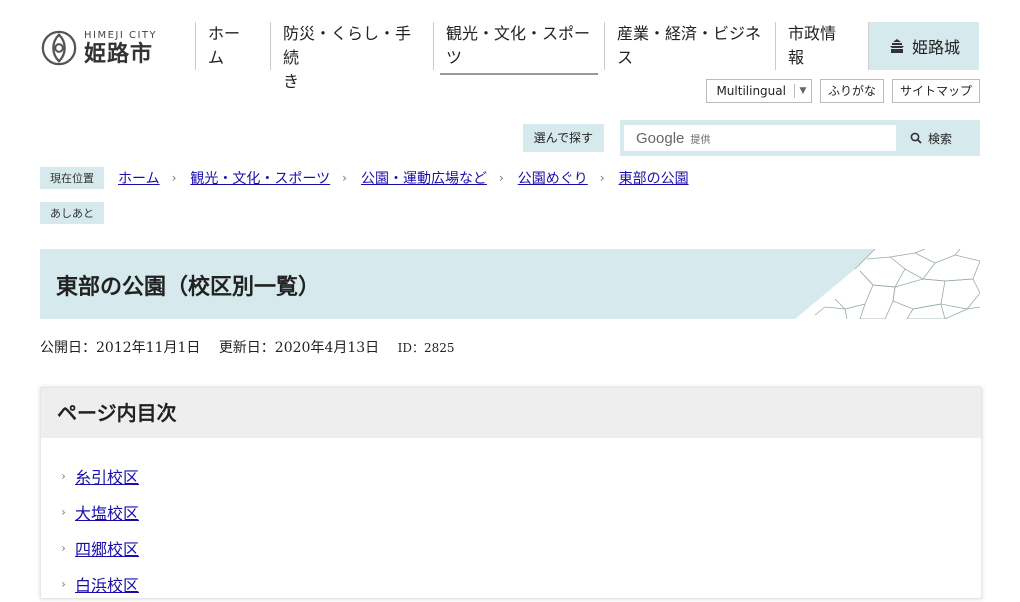  I want to click on google-brand: Google, so click(660, 138).